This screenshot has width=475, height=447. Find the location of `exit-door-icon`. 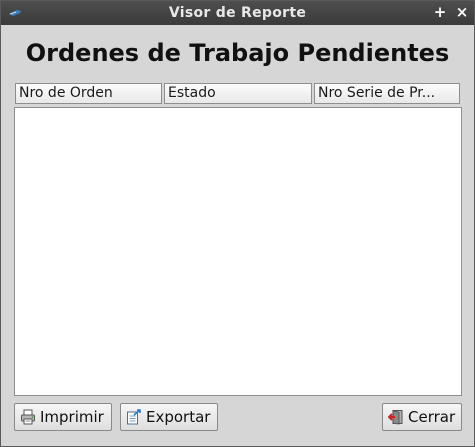

exit-door-icon is located at coordinates (395, 417).